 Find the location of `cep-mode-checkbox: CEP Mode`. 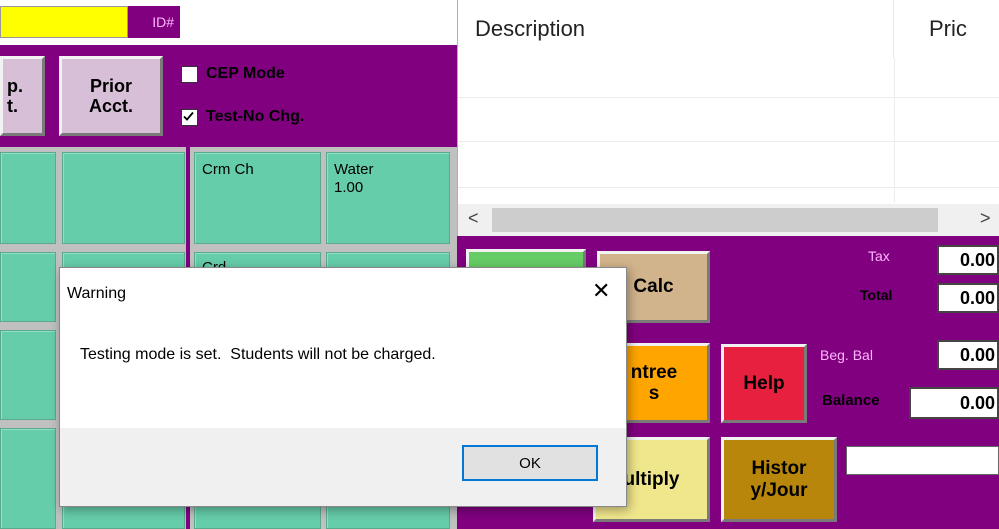

cep-mode-checkbox: CEP Mode is located at coordinates (261, 74).